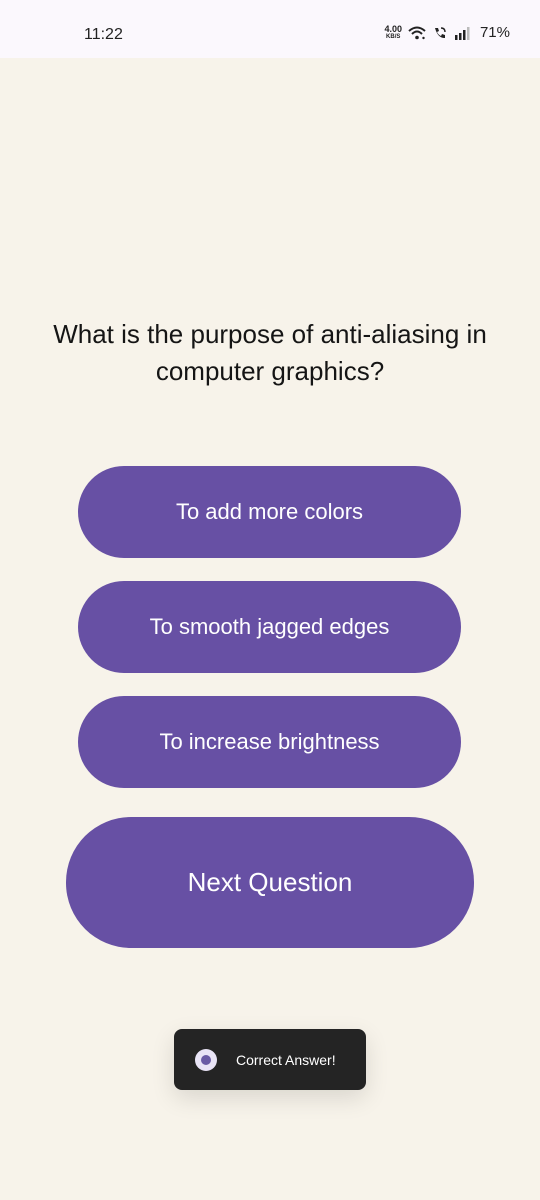  What do you see at coordinates (269, 512) in the screenshot?
I see `answer-option-1: To add more colors` at bounding box center [269, 512].